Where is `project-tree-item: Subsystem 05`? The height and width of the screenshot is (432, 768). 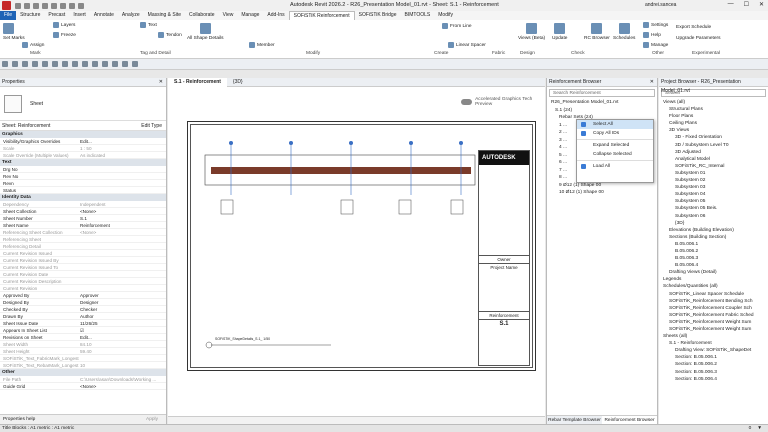
project-tree-item: Subsystem 05 is located at coordinates (714, 201).